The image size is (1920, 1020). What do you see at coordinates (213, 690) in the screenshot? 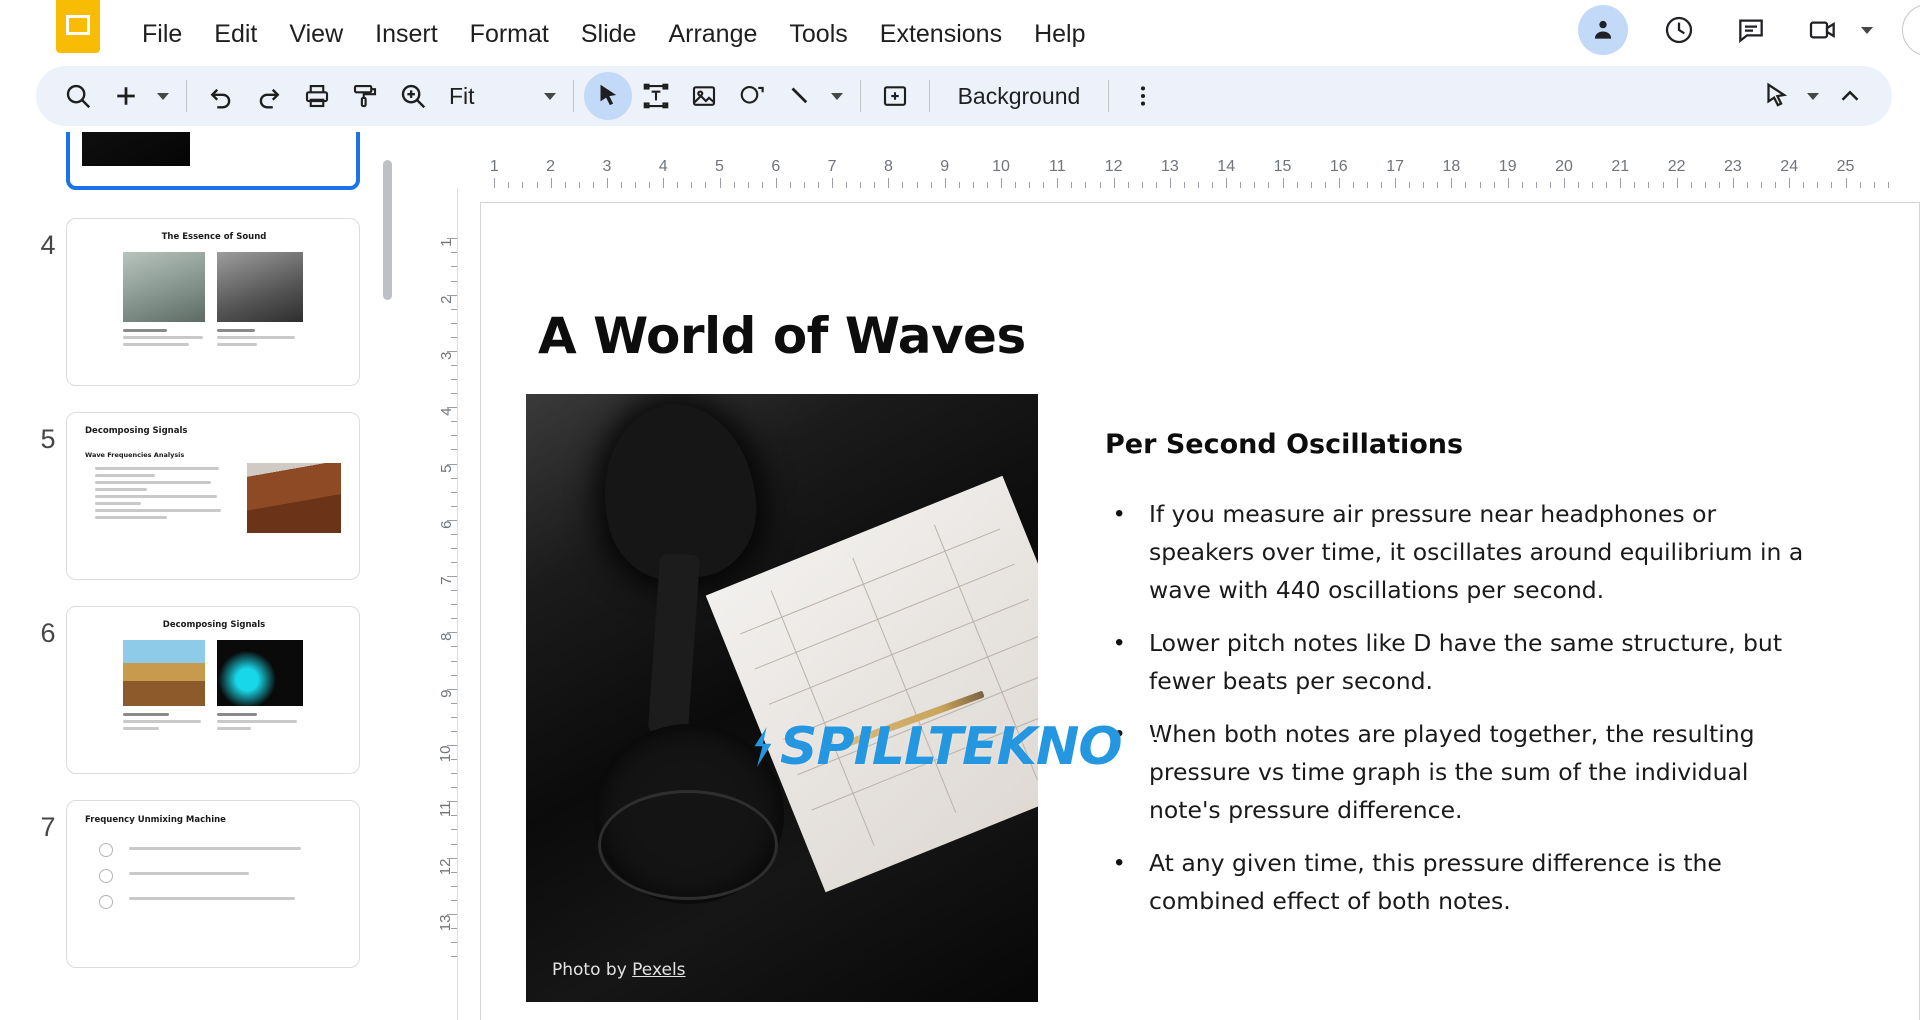
I see `slide-thumbnail-6: Decomposing Signals` at bounding box center [213, 690].